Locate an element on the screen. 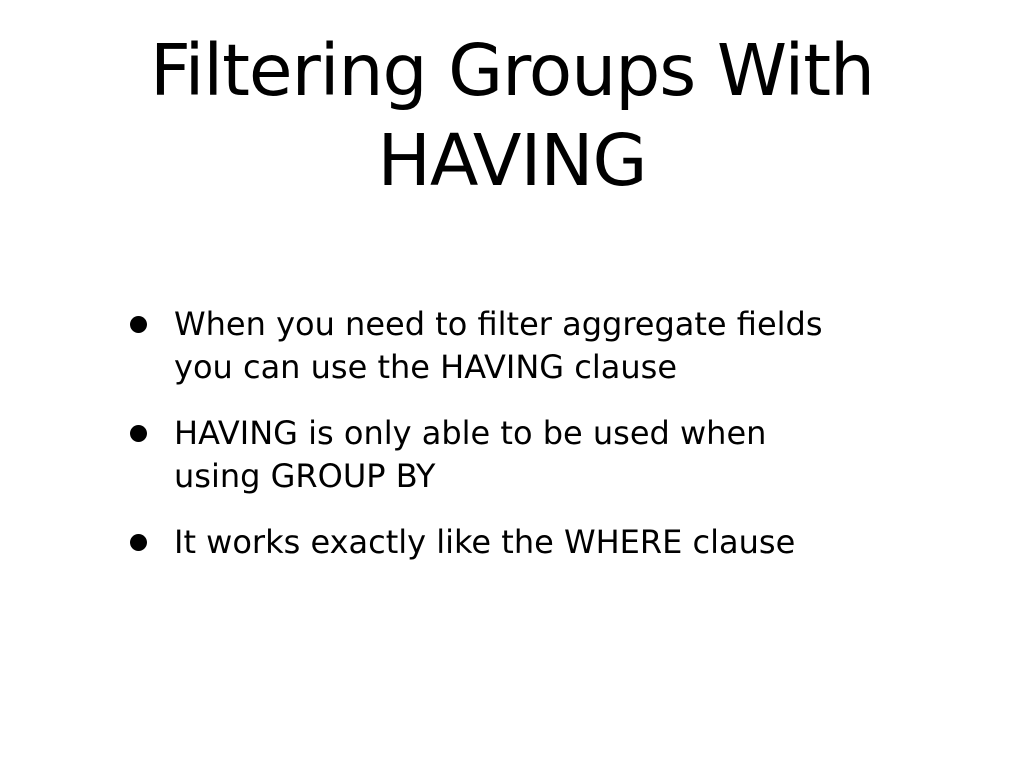 The width and height of the screenshot is (1024, 768). slide-title-line-1: Filtering Groups With is located at coordinates (512, 70).